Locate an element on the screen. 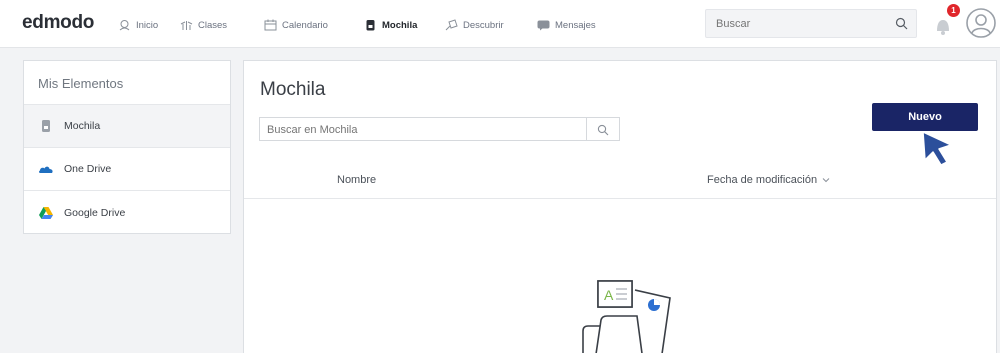 This screenshot has width=1000, height=353. nav-item-mensajes: Mensajes is located at coordinates (566, 25).